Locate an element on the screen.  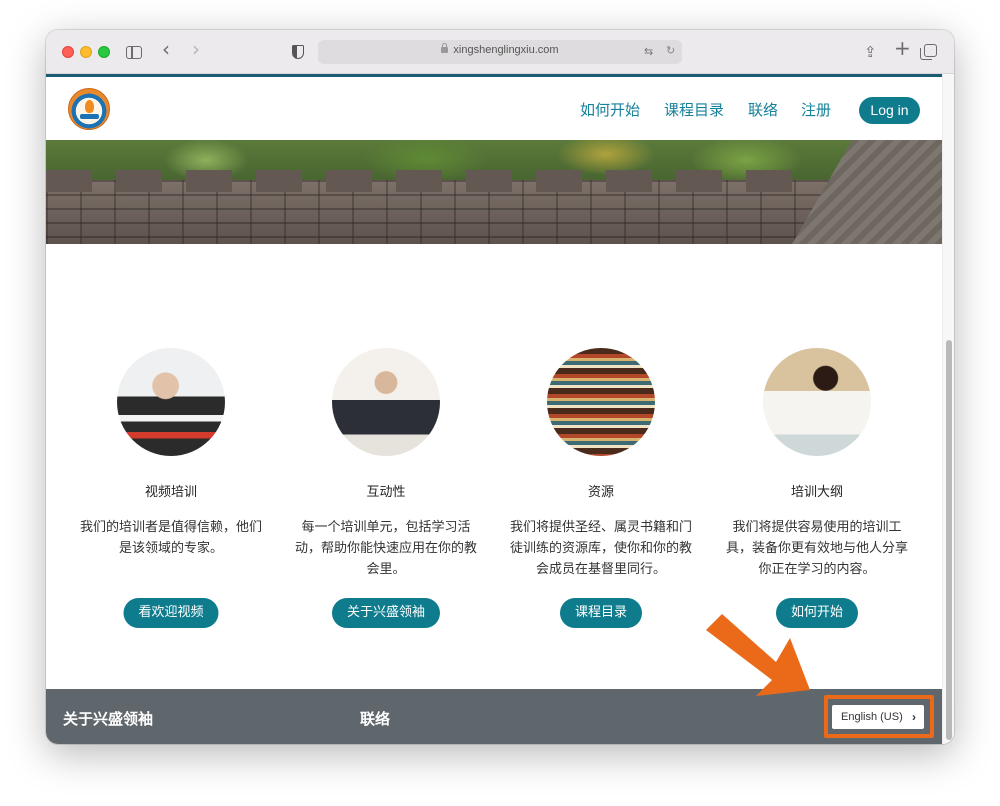
site-navbar: 如何开始 课程目录 联络 注册 Log in is located at coordinates (494, 108).